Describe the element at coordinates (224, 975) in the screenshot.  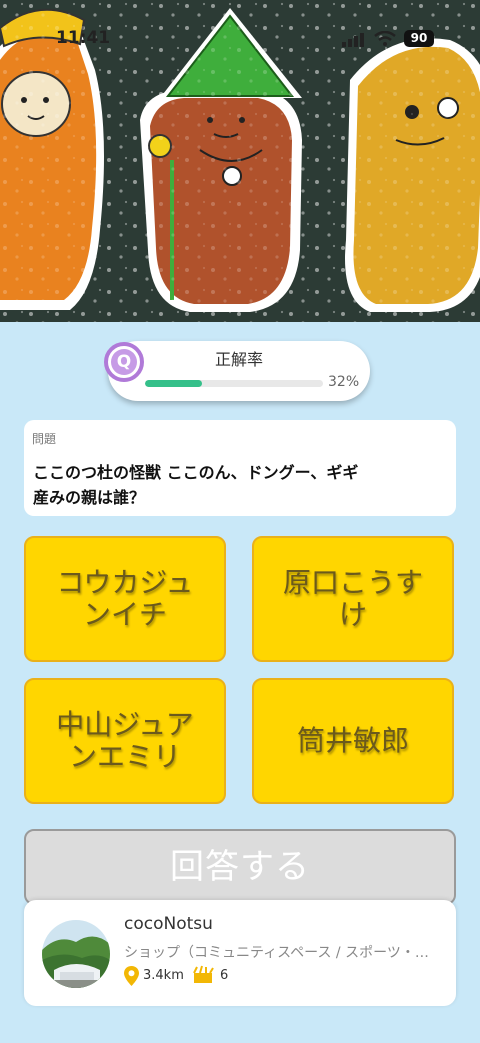
I see `shop-visit-count: 6` at that location.